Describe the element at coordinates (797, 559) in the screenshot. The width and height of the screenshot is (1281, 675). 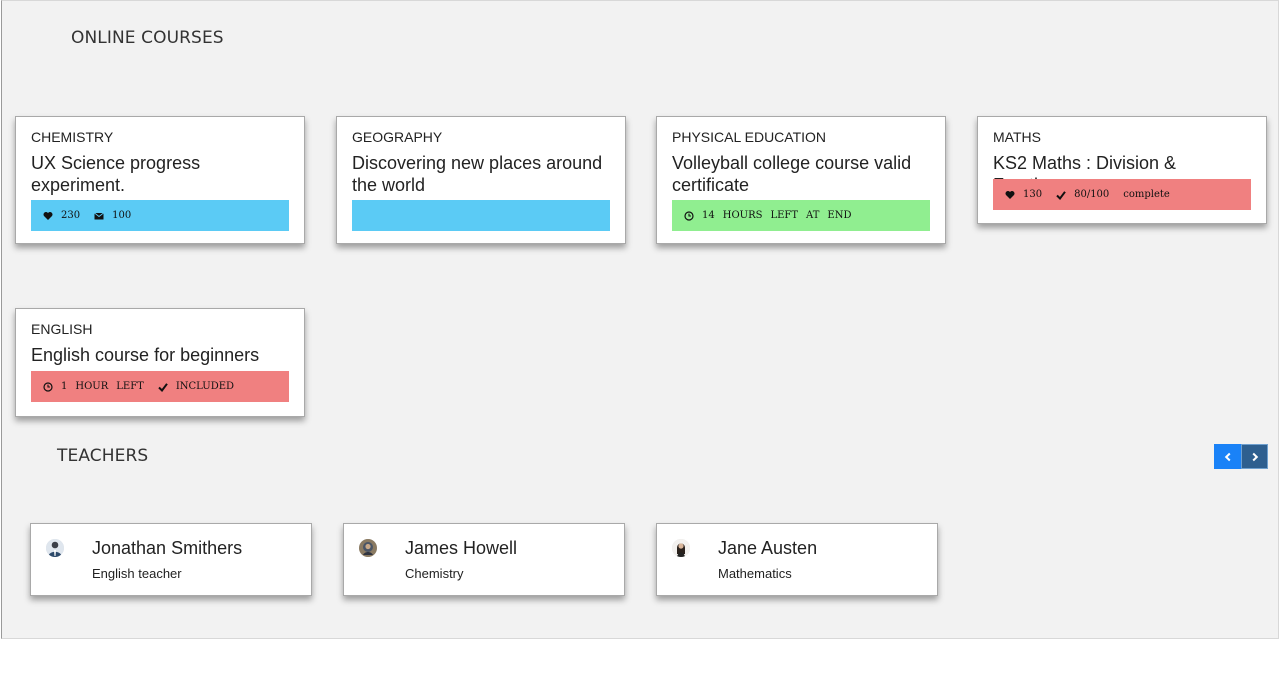
I see `teacher-card: Jane Austen Mathematics` at that location.